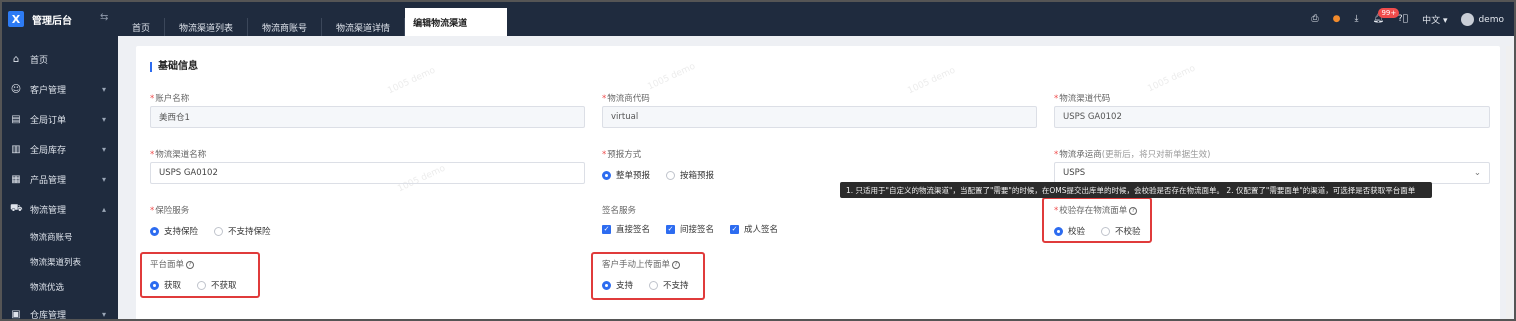 Image resolution: width=1516 pixels, height=321 pixels. Describe the element at coordinates (1337, 19) in the screenshot. I see `bot-icon: ●` at that location.